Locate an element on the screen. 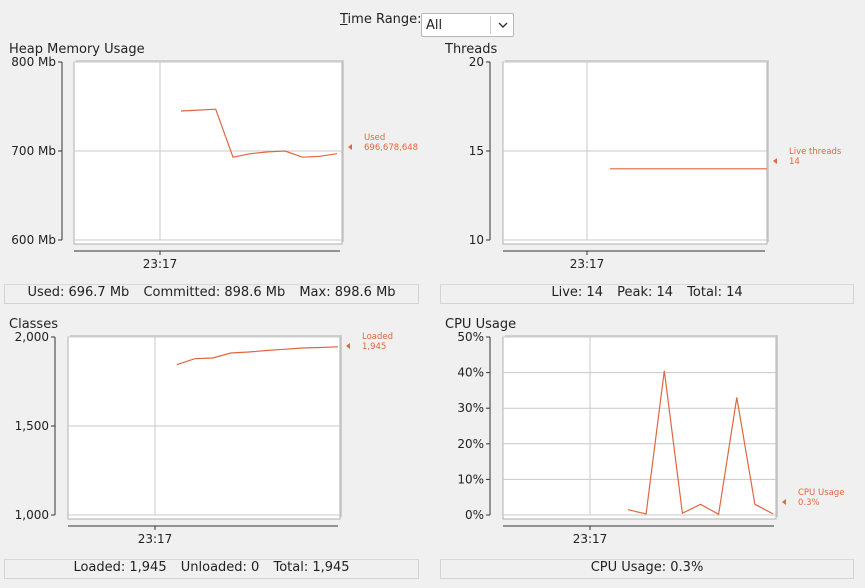  classes-total-stat: Total: 1,945 is located at coordinates (311, 567).